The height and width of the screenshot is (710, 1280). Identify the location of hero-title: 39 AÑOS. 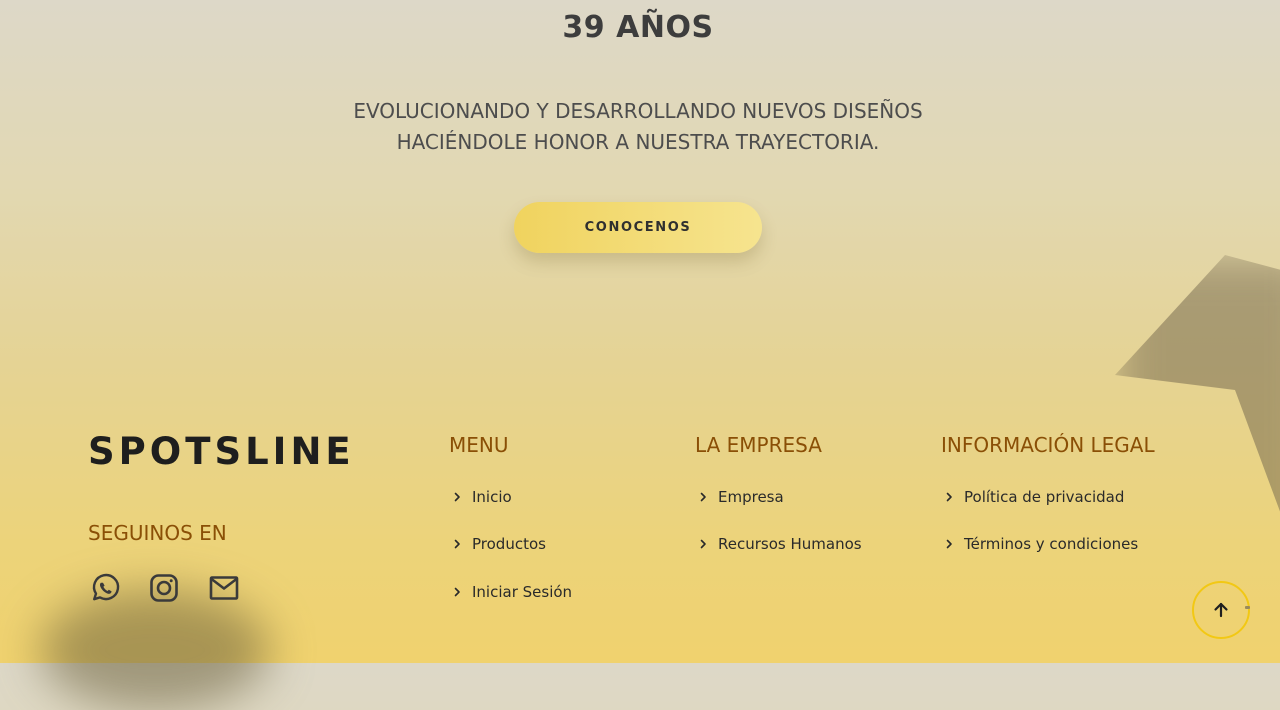
(638, 27).